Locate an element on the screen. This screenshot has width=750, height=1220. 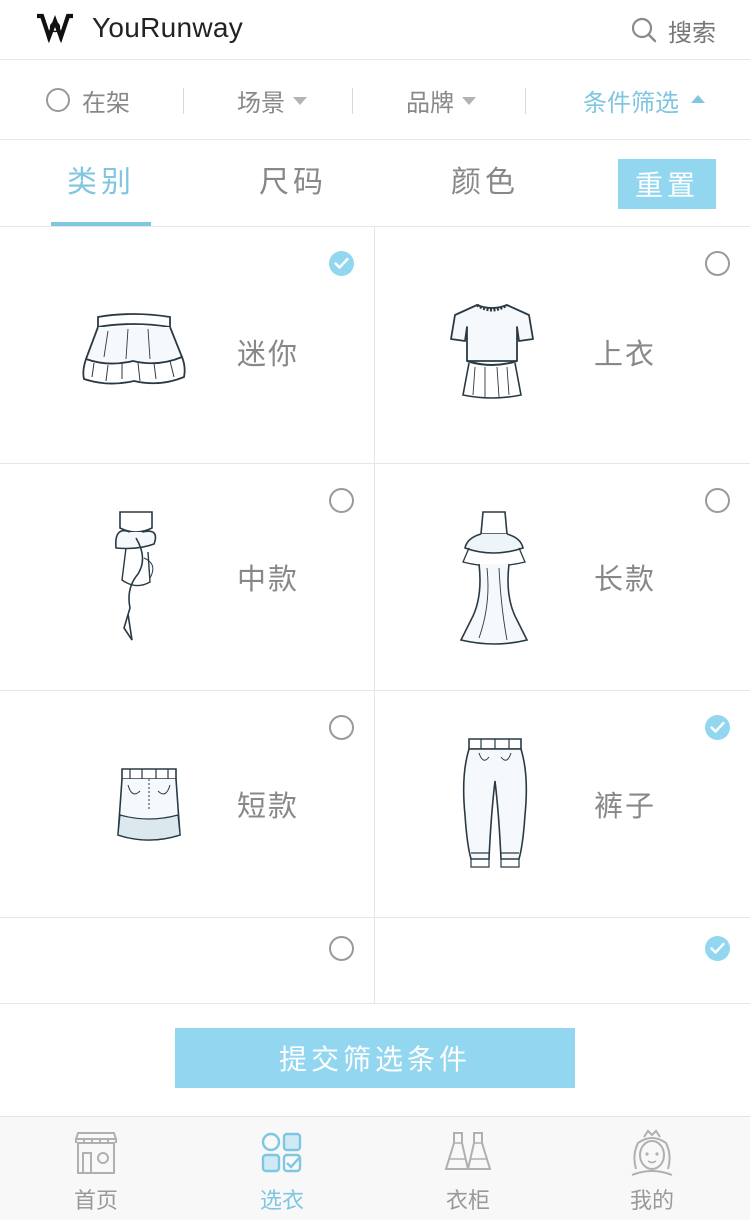
long-dress-icon is located at coordinates (494, 578).